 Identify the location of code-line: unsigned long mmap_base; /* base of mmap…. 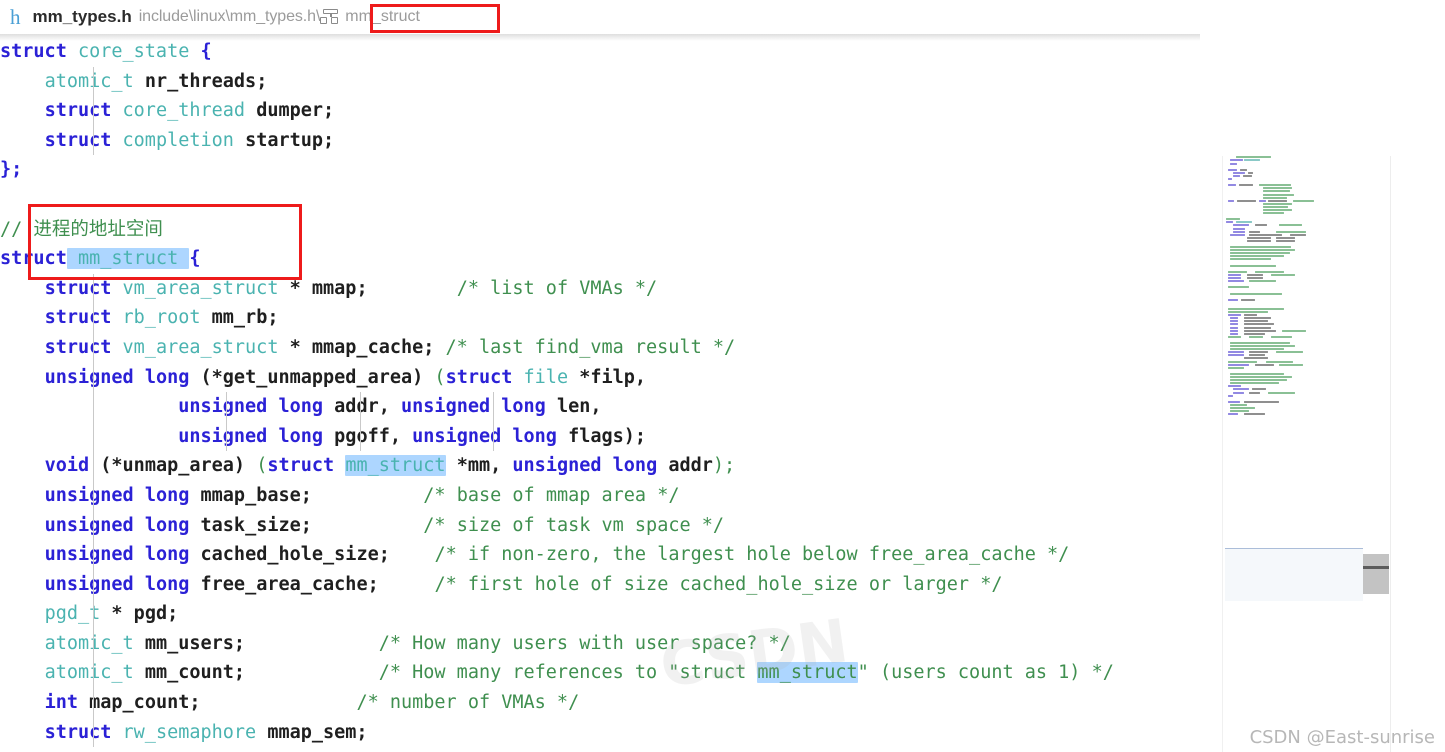
(557, 496).